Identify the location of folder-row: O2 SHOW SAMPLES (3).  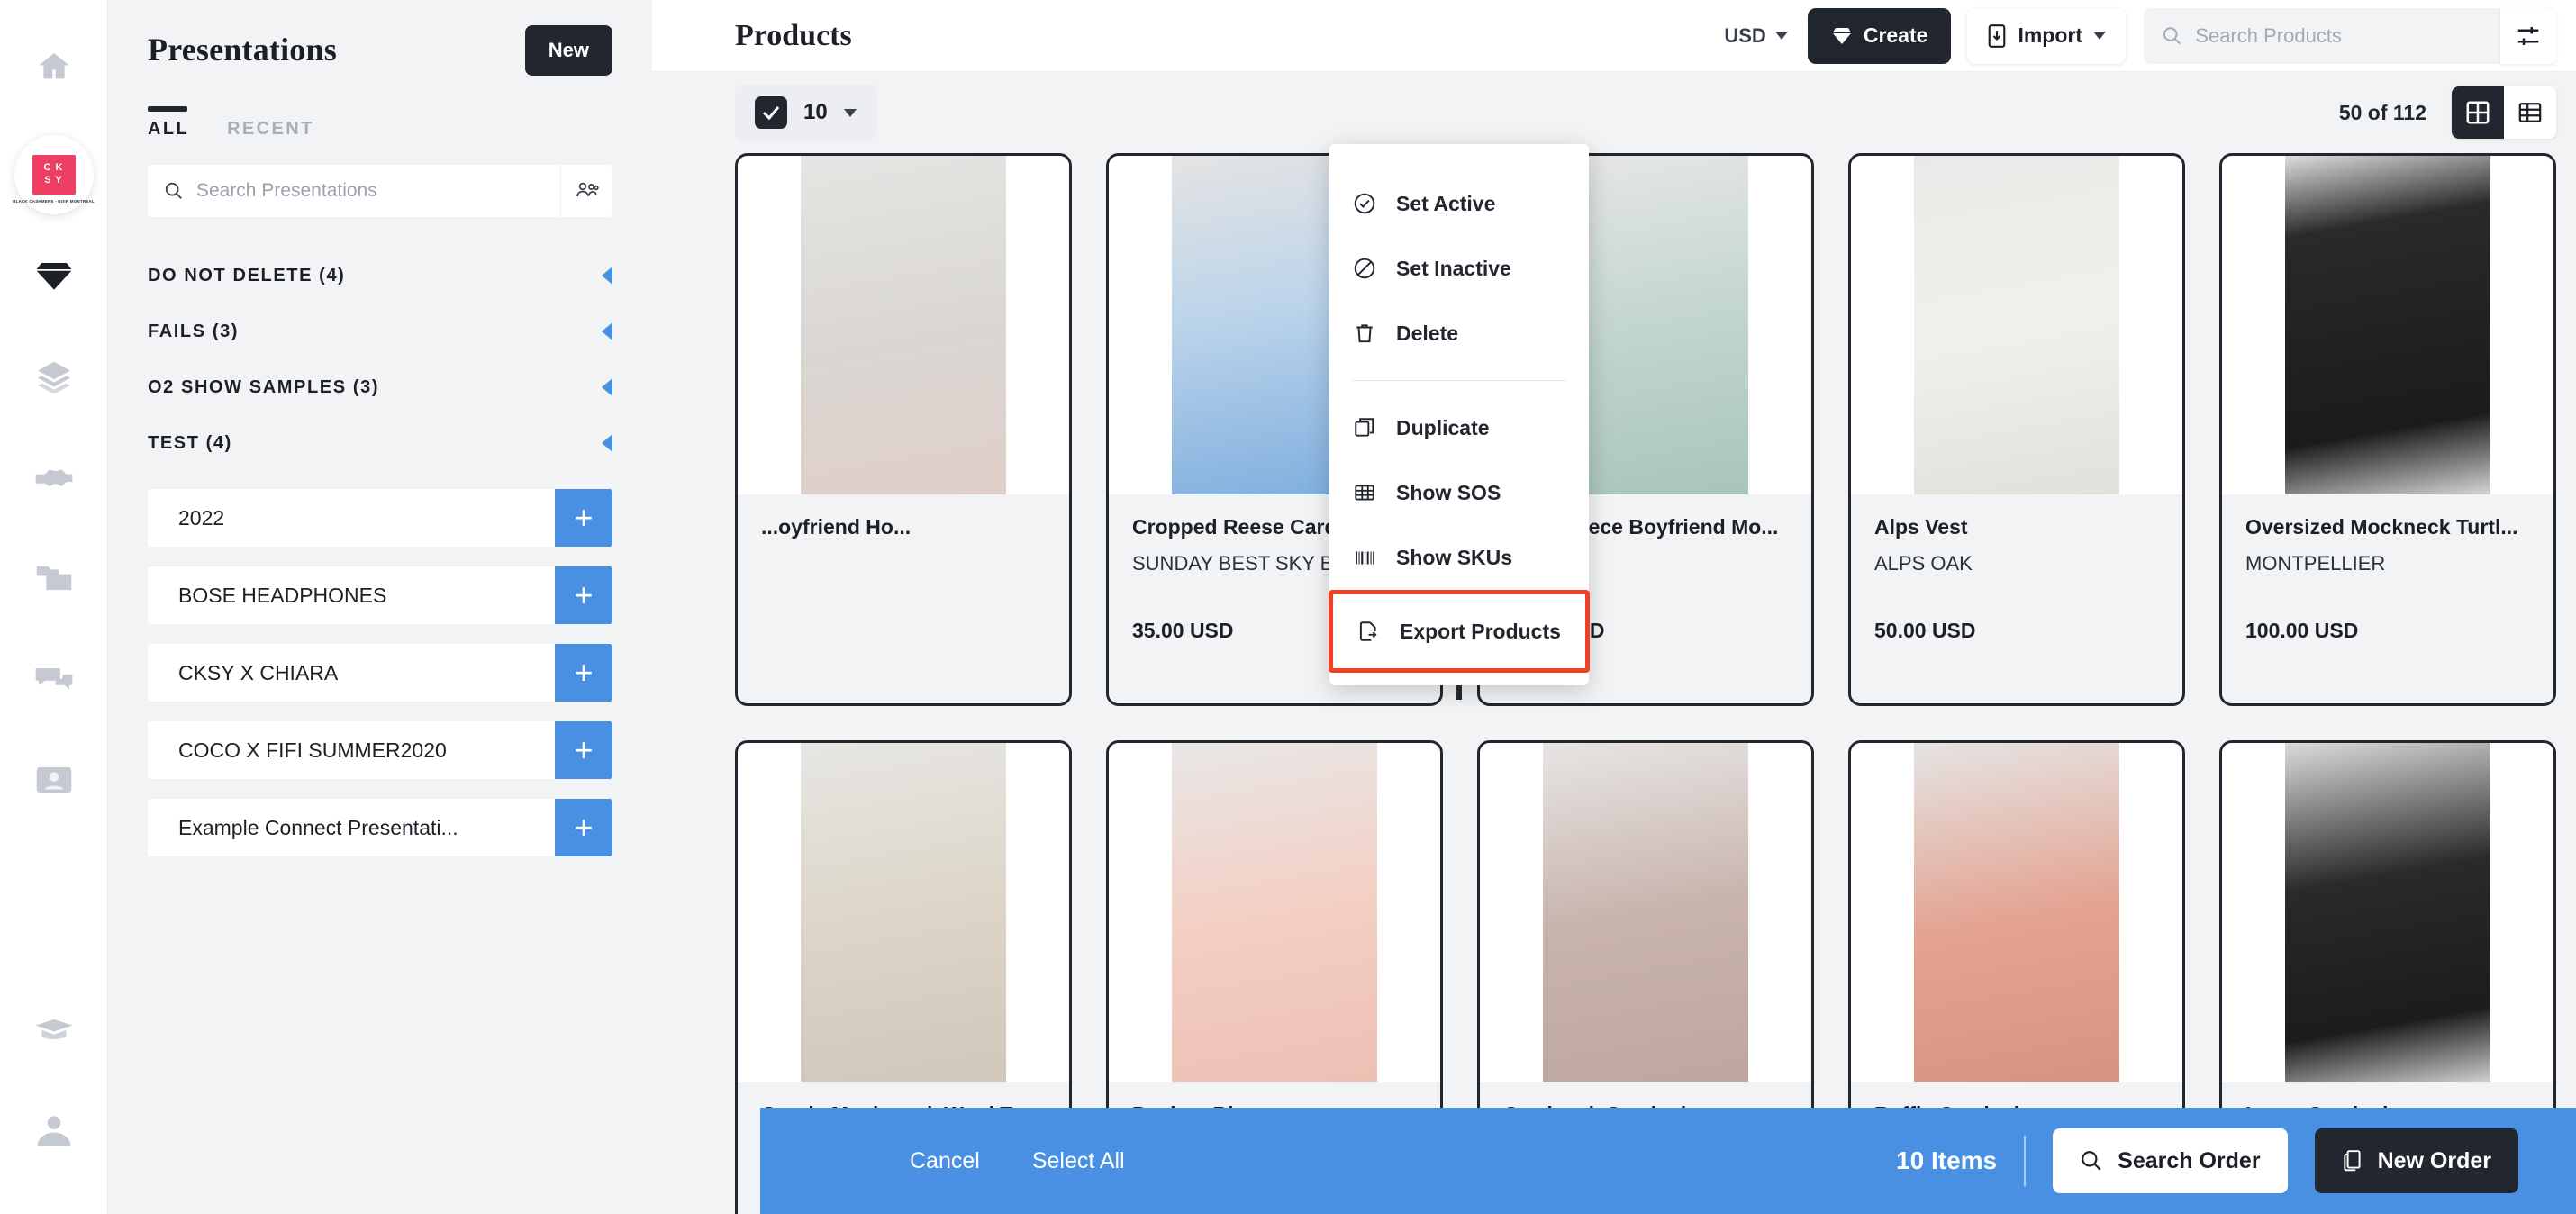
(380, 387).